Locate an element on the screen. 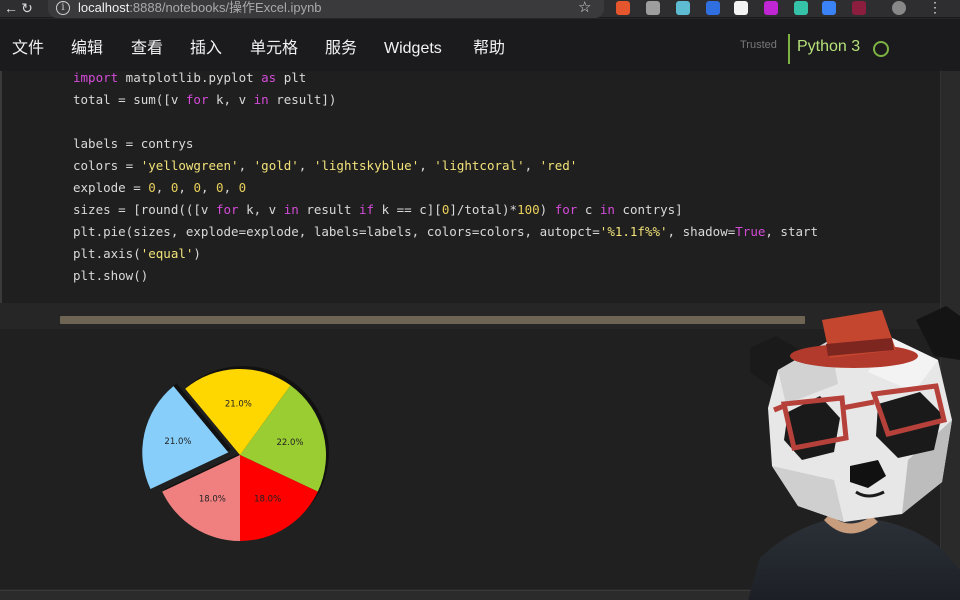 The image size is (960, 600). pie-percent-label: 22.0% is located at coordinates (289, 443).